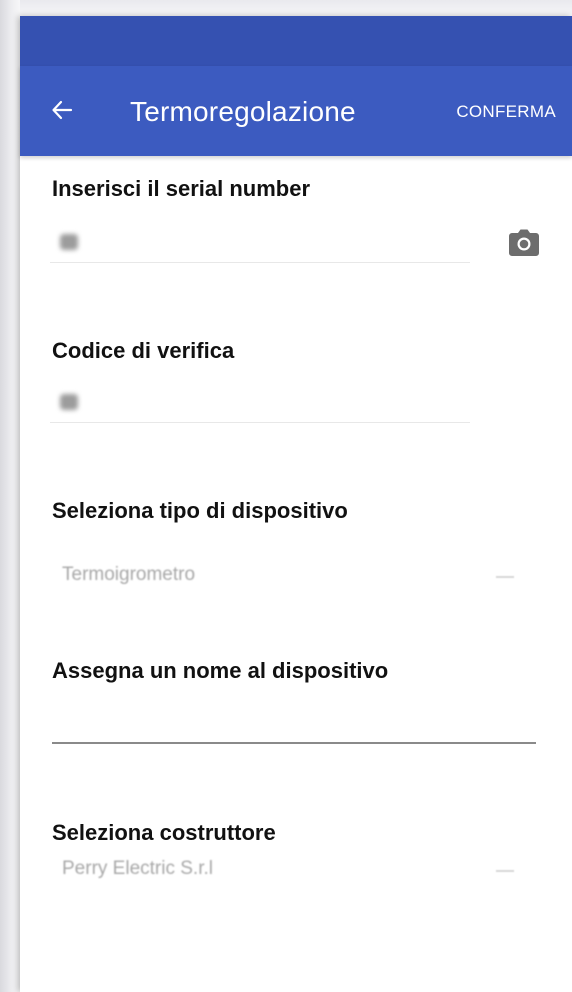 This screenshot has width=572, height=992. What do you see at coordinates (164, 832) in the screenshot?
I see `manufacturer-label: Seleziona costruttore` at bounding box center [164, 832].